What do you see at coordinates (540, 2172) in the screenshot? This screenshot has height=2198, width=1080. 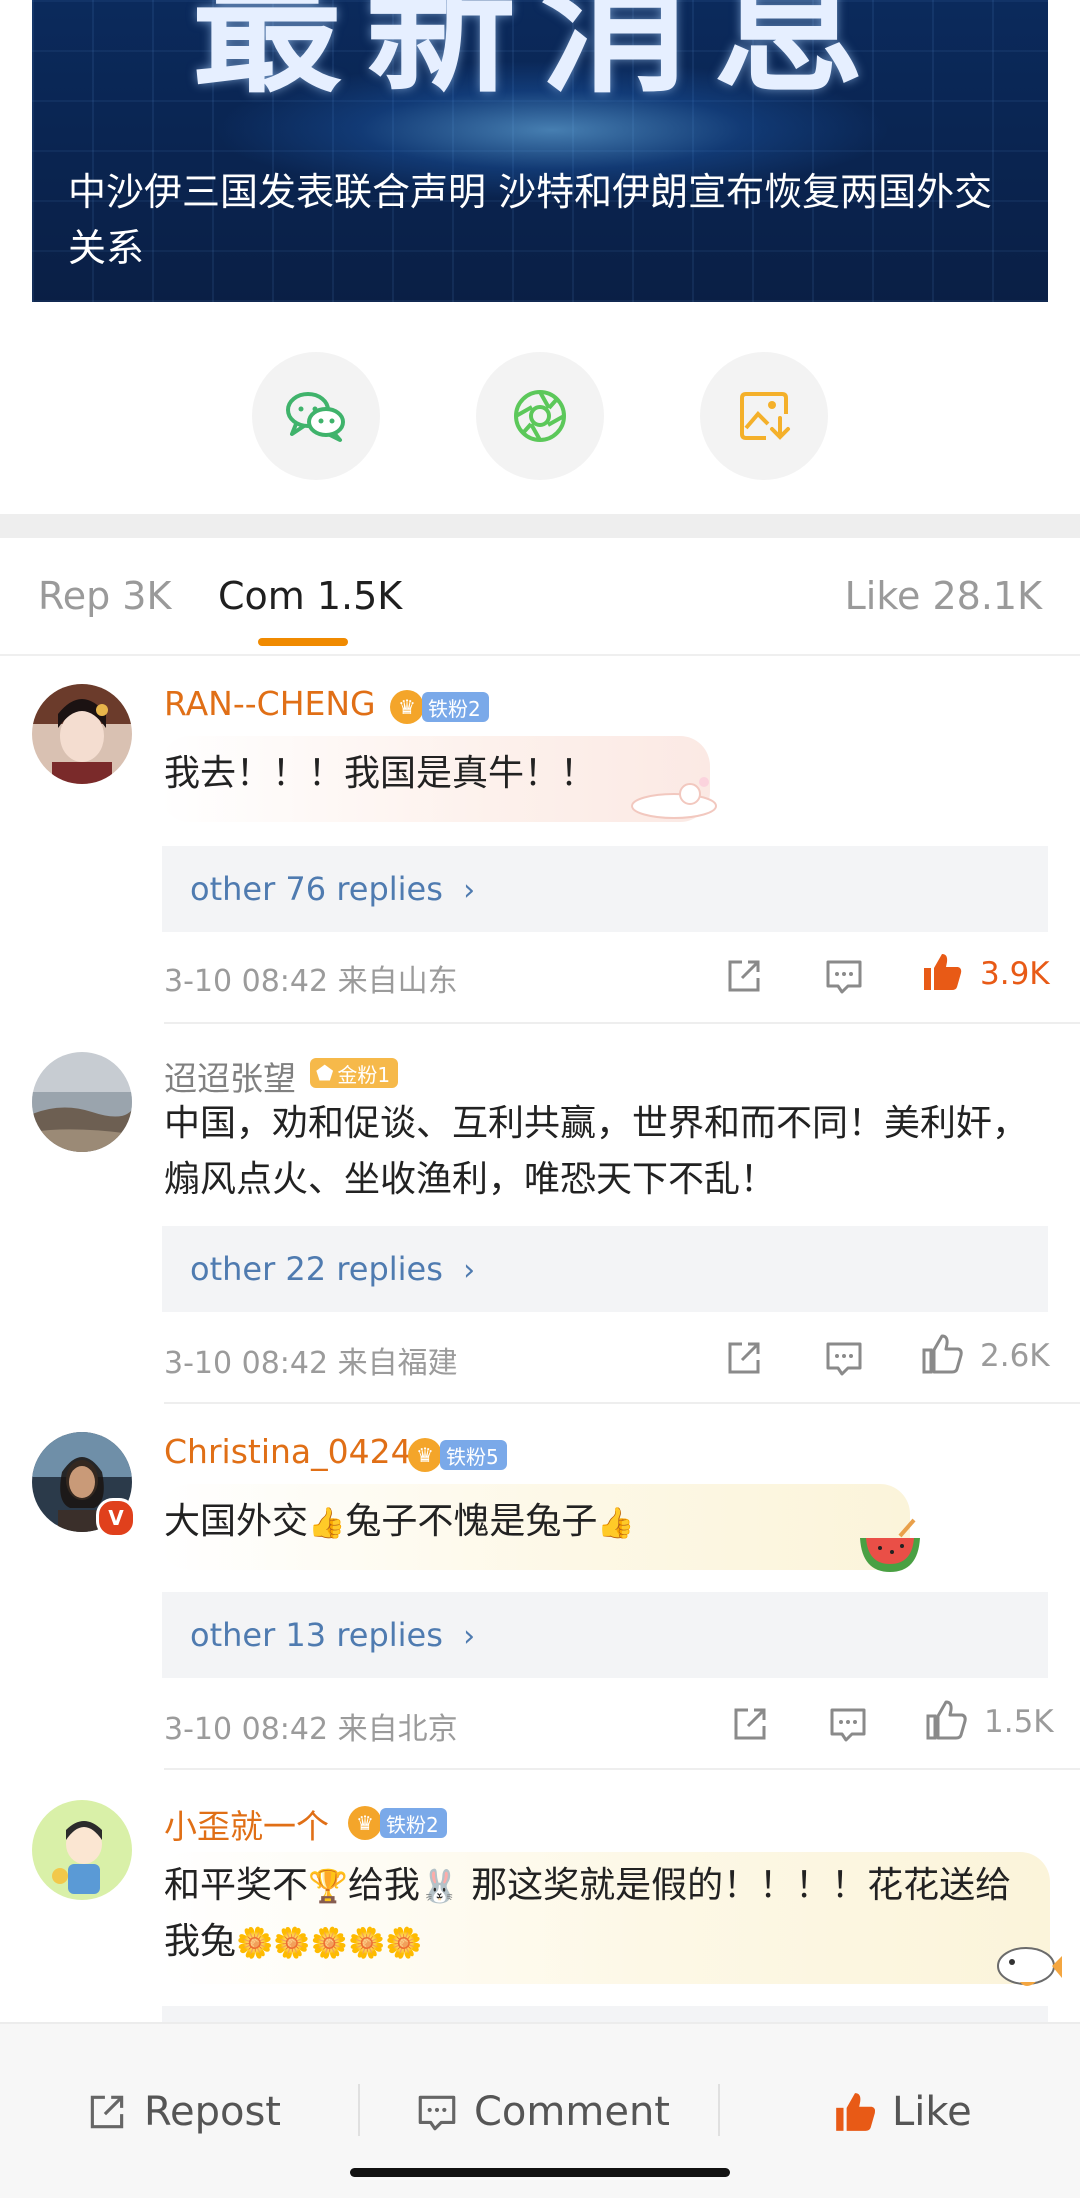 I see `home-indicator` at bounding box center [540, 2172].